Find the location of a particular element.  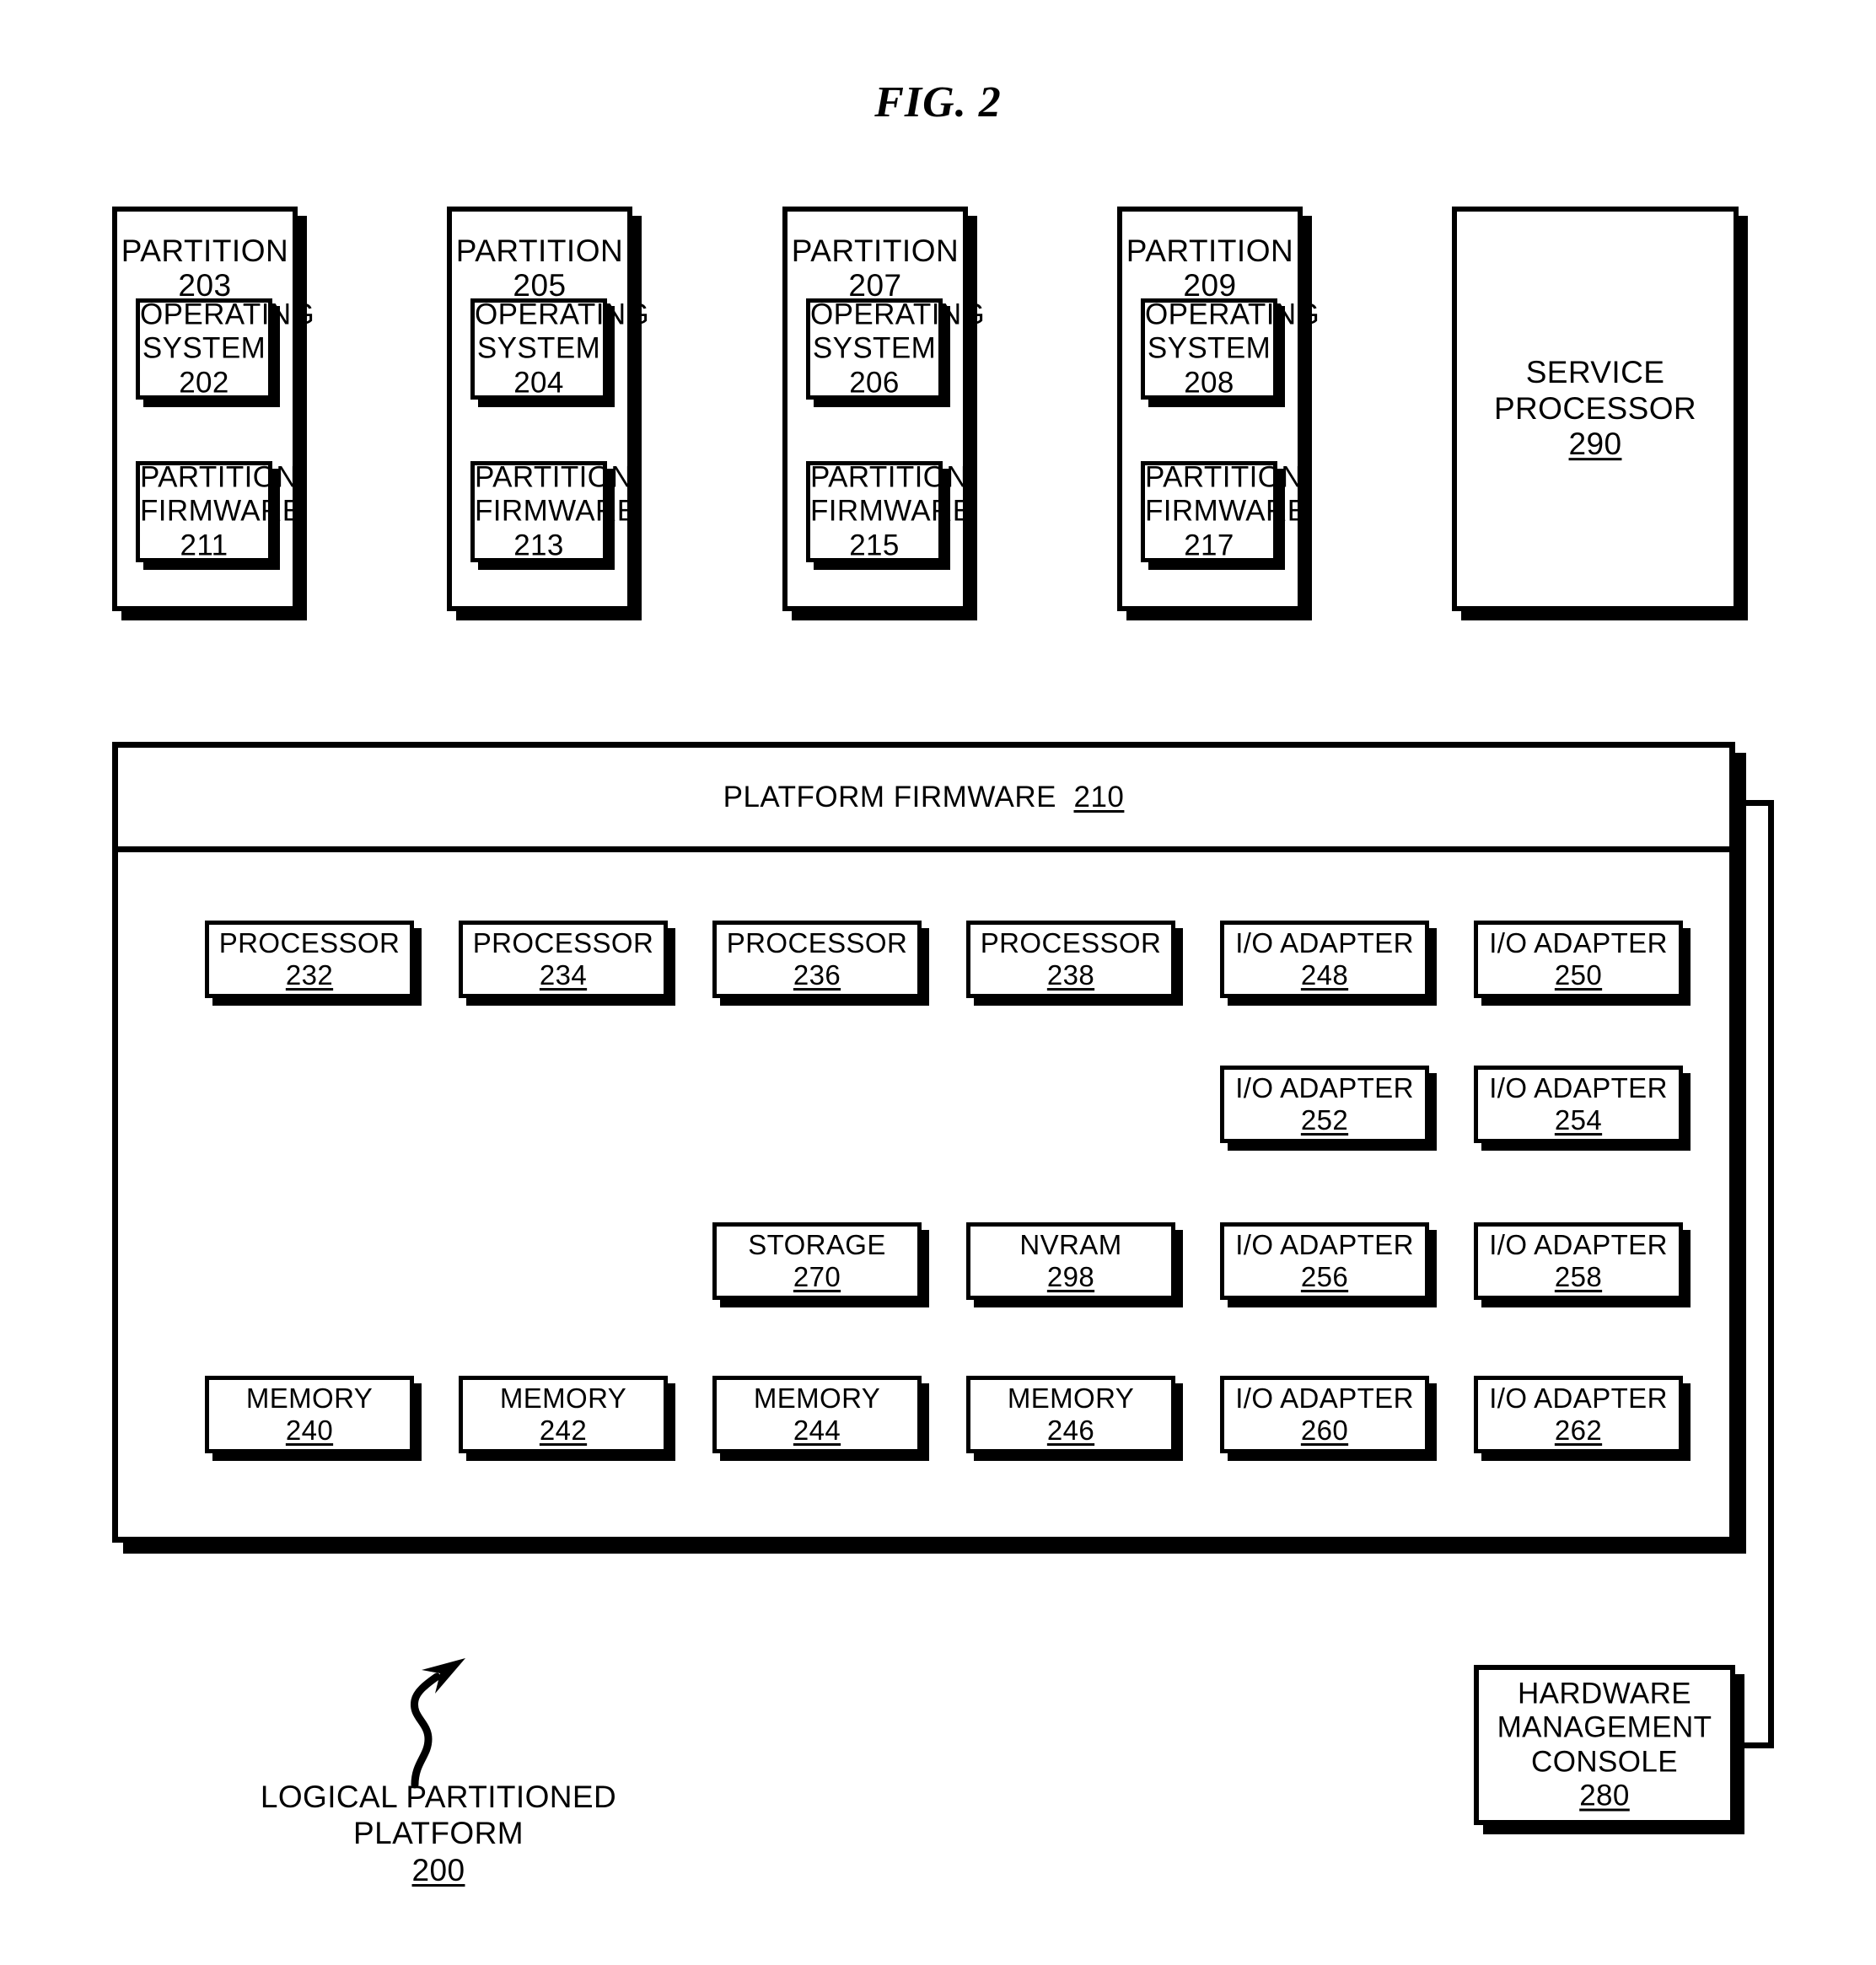

operating-system-label: OPERATING SYSTEM 206 is located at coordinates (898, 349).